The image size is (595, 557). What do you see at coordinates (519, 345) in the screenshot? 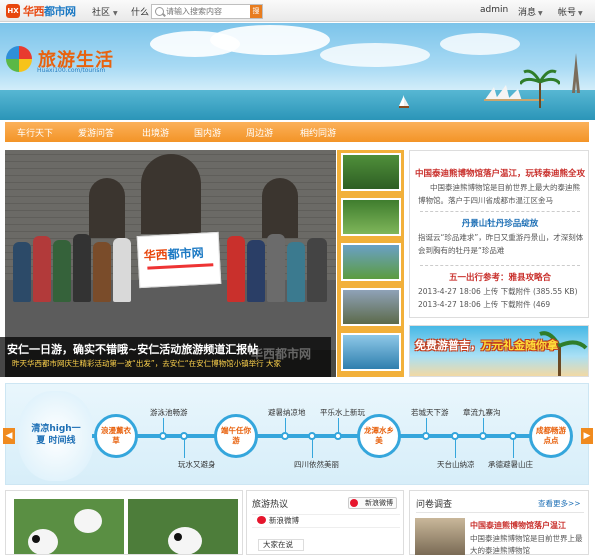
I see `promo-text-b: 万元礼金随你拿` at bounding box center [519, 345].